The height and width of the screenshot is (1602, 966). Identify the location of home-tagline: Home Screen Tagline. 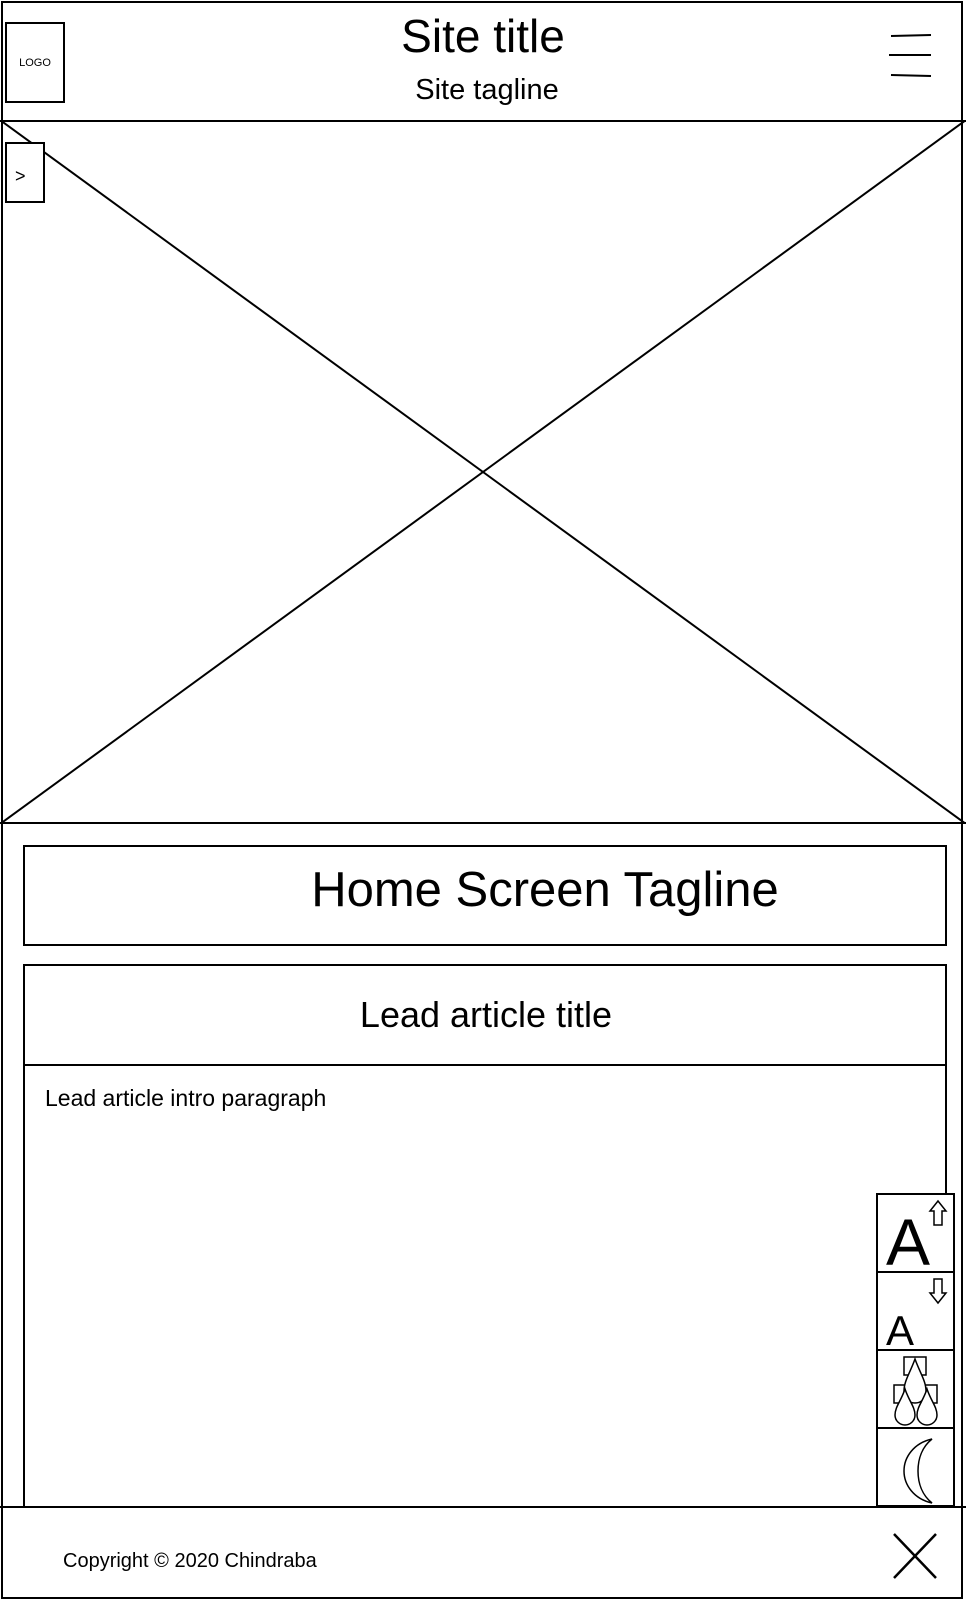
(545, 890).